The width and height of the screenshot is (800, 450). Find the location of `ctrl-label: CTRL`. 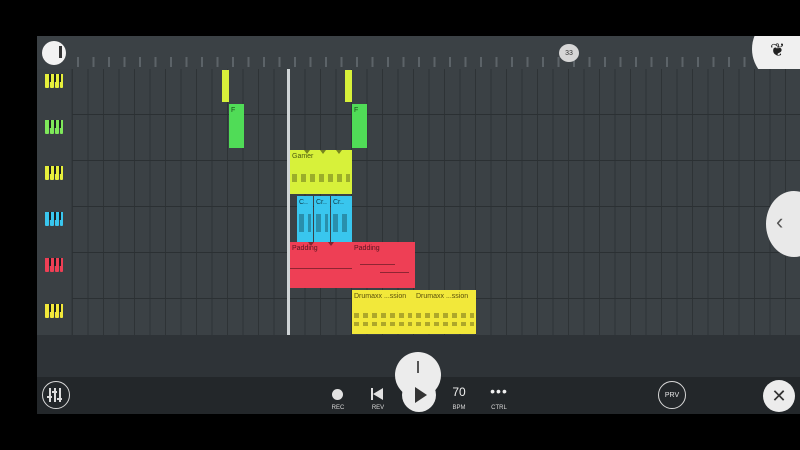

ctrl-label: CTRL is located at coordinates (499, 408).